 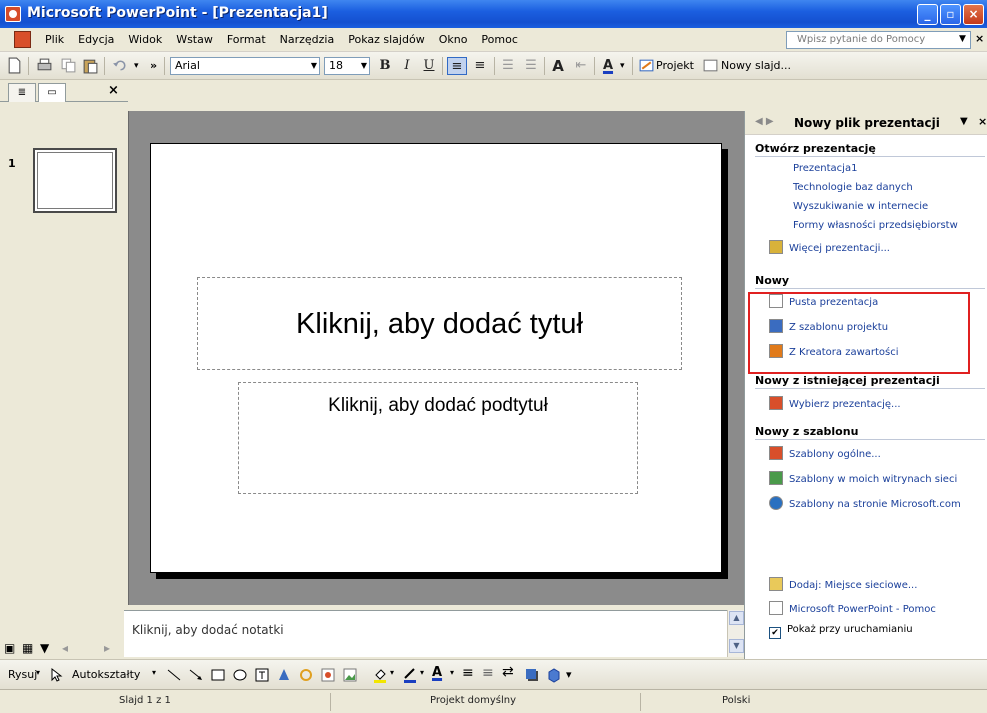 What do you see at coordinates (569, 674) in the screenshot?
I see `toolbar-options-icon: ▾` at bounding box center [569, 674].